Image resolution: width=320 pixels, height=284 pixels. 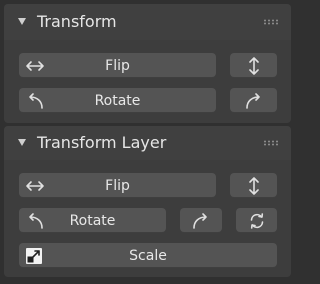 I want to click on transform-panel-header: Transform, so click(x=147, y=22).